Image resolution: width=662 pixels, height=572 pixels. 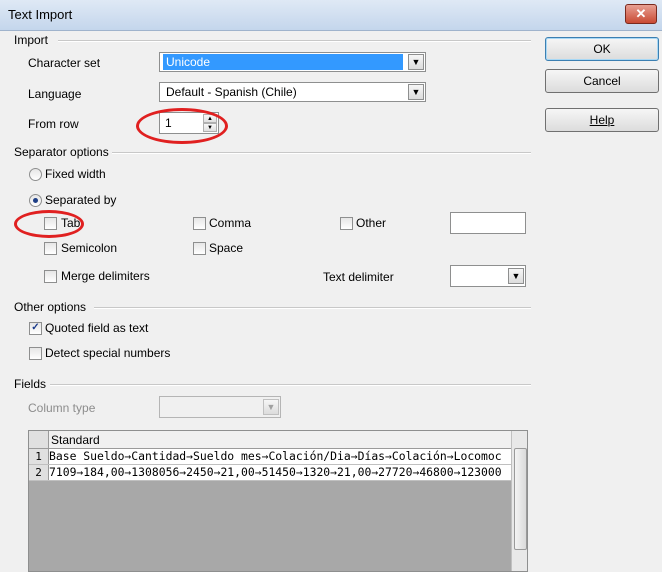 I want to click on detect-numbers-label: Detect special numbers, so click(x=108, y=353).